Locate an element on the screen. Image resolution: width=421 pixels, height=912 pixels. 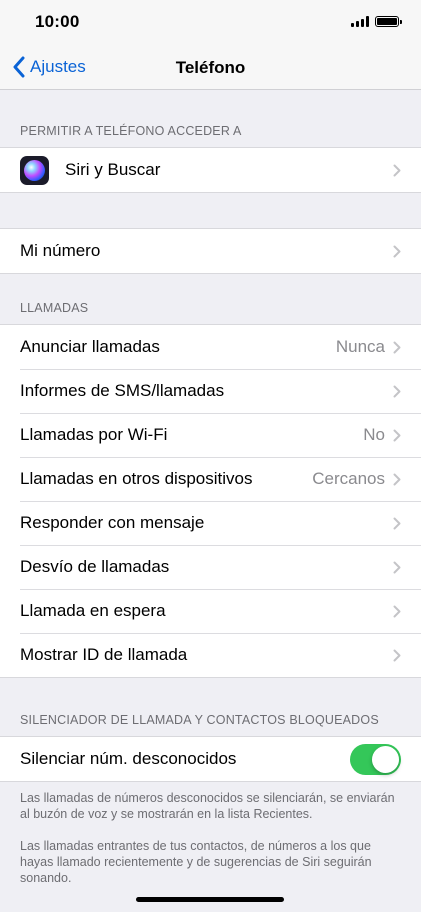
announce-calls-row: Anunciar llamadas Nunca is located at coordinates (210, 347).